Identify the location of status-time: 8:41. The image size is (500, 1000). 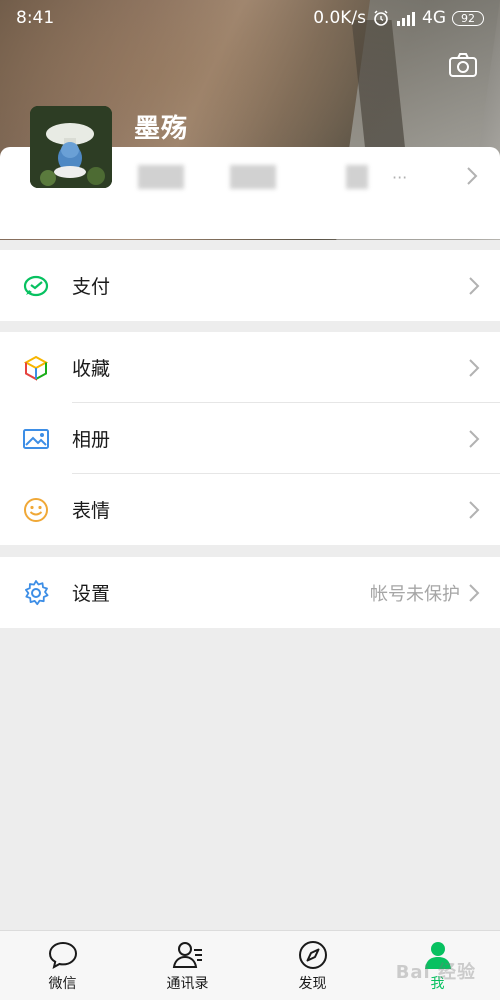
(35, 18).